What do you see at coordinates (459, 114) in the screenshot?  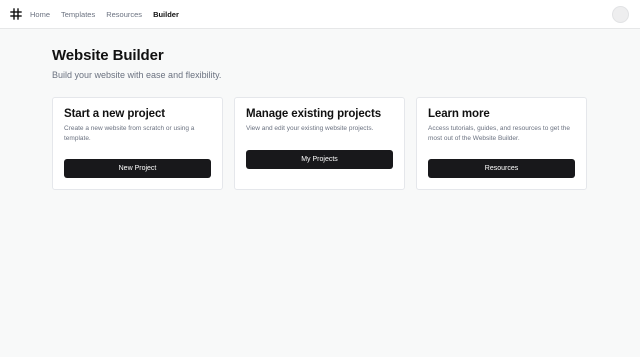 I see `card-title: Learn more` at bounding box center [459, 114].